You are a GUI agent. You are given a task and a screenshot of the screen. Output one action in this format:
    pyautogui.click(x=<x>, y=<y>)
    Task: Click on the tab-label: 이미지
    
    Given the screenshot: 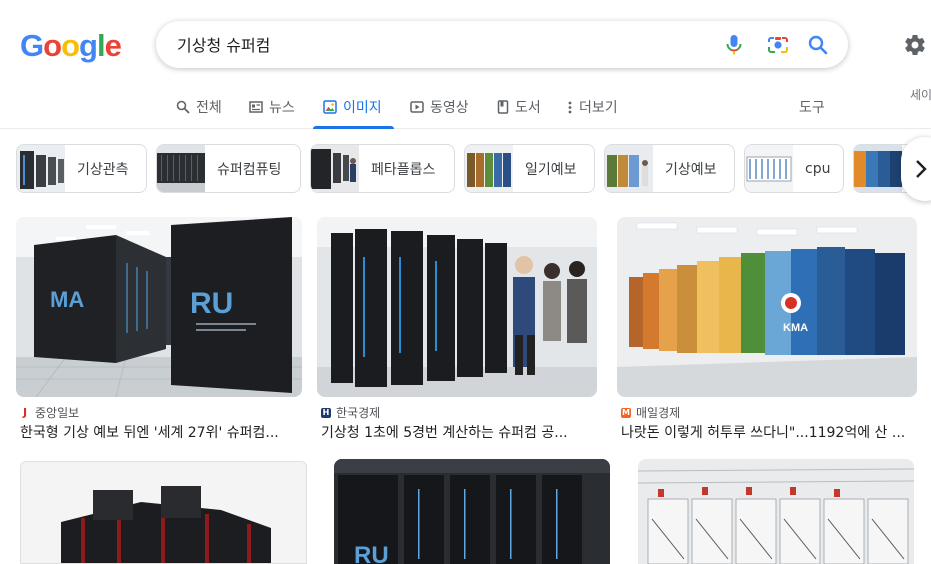 What is the action you would take?
    pyautogui.click(x=362, y=108)
    